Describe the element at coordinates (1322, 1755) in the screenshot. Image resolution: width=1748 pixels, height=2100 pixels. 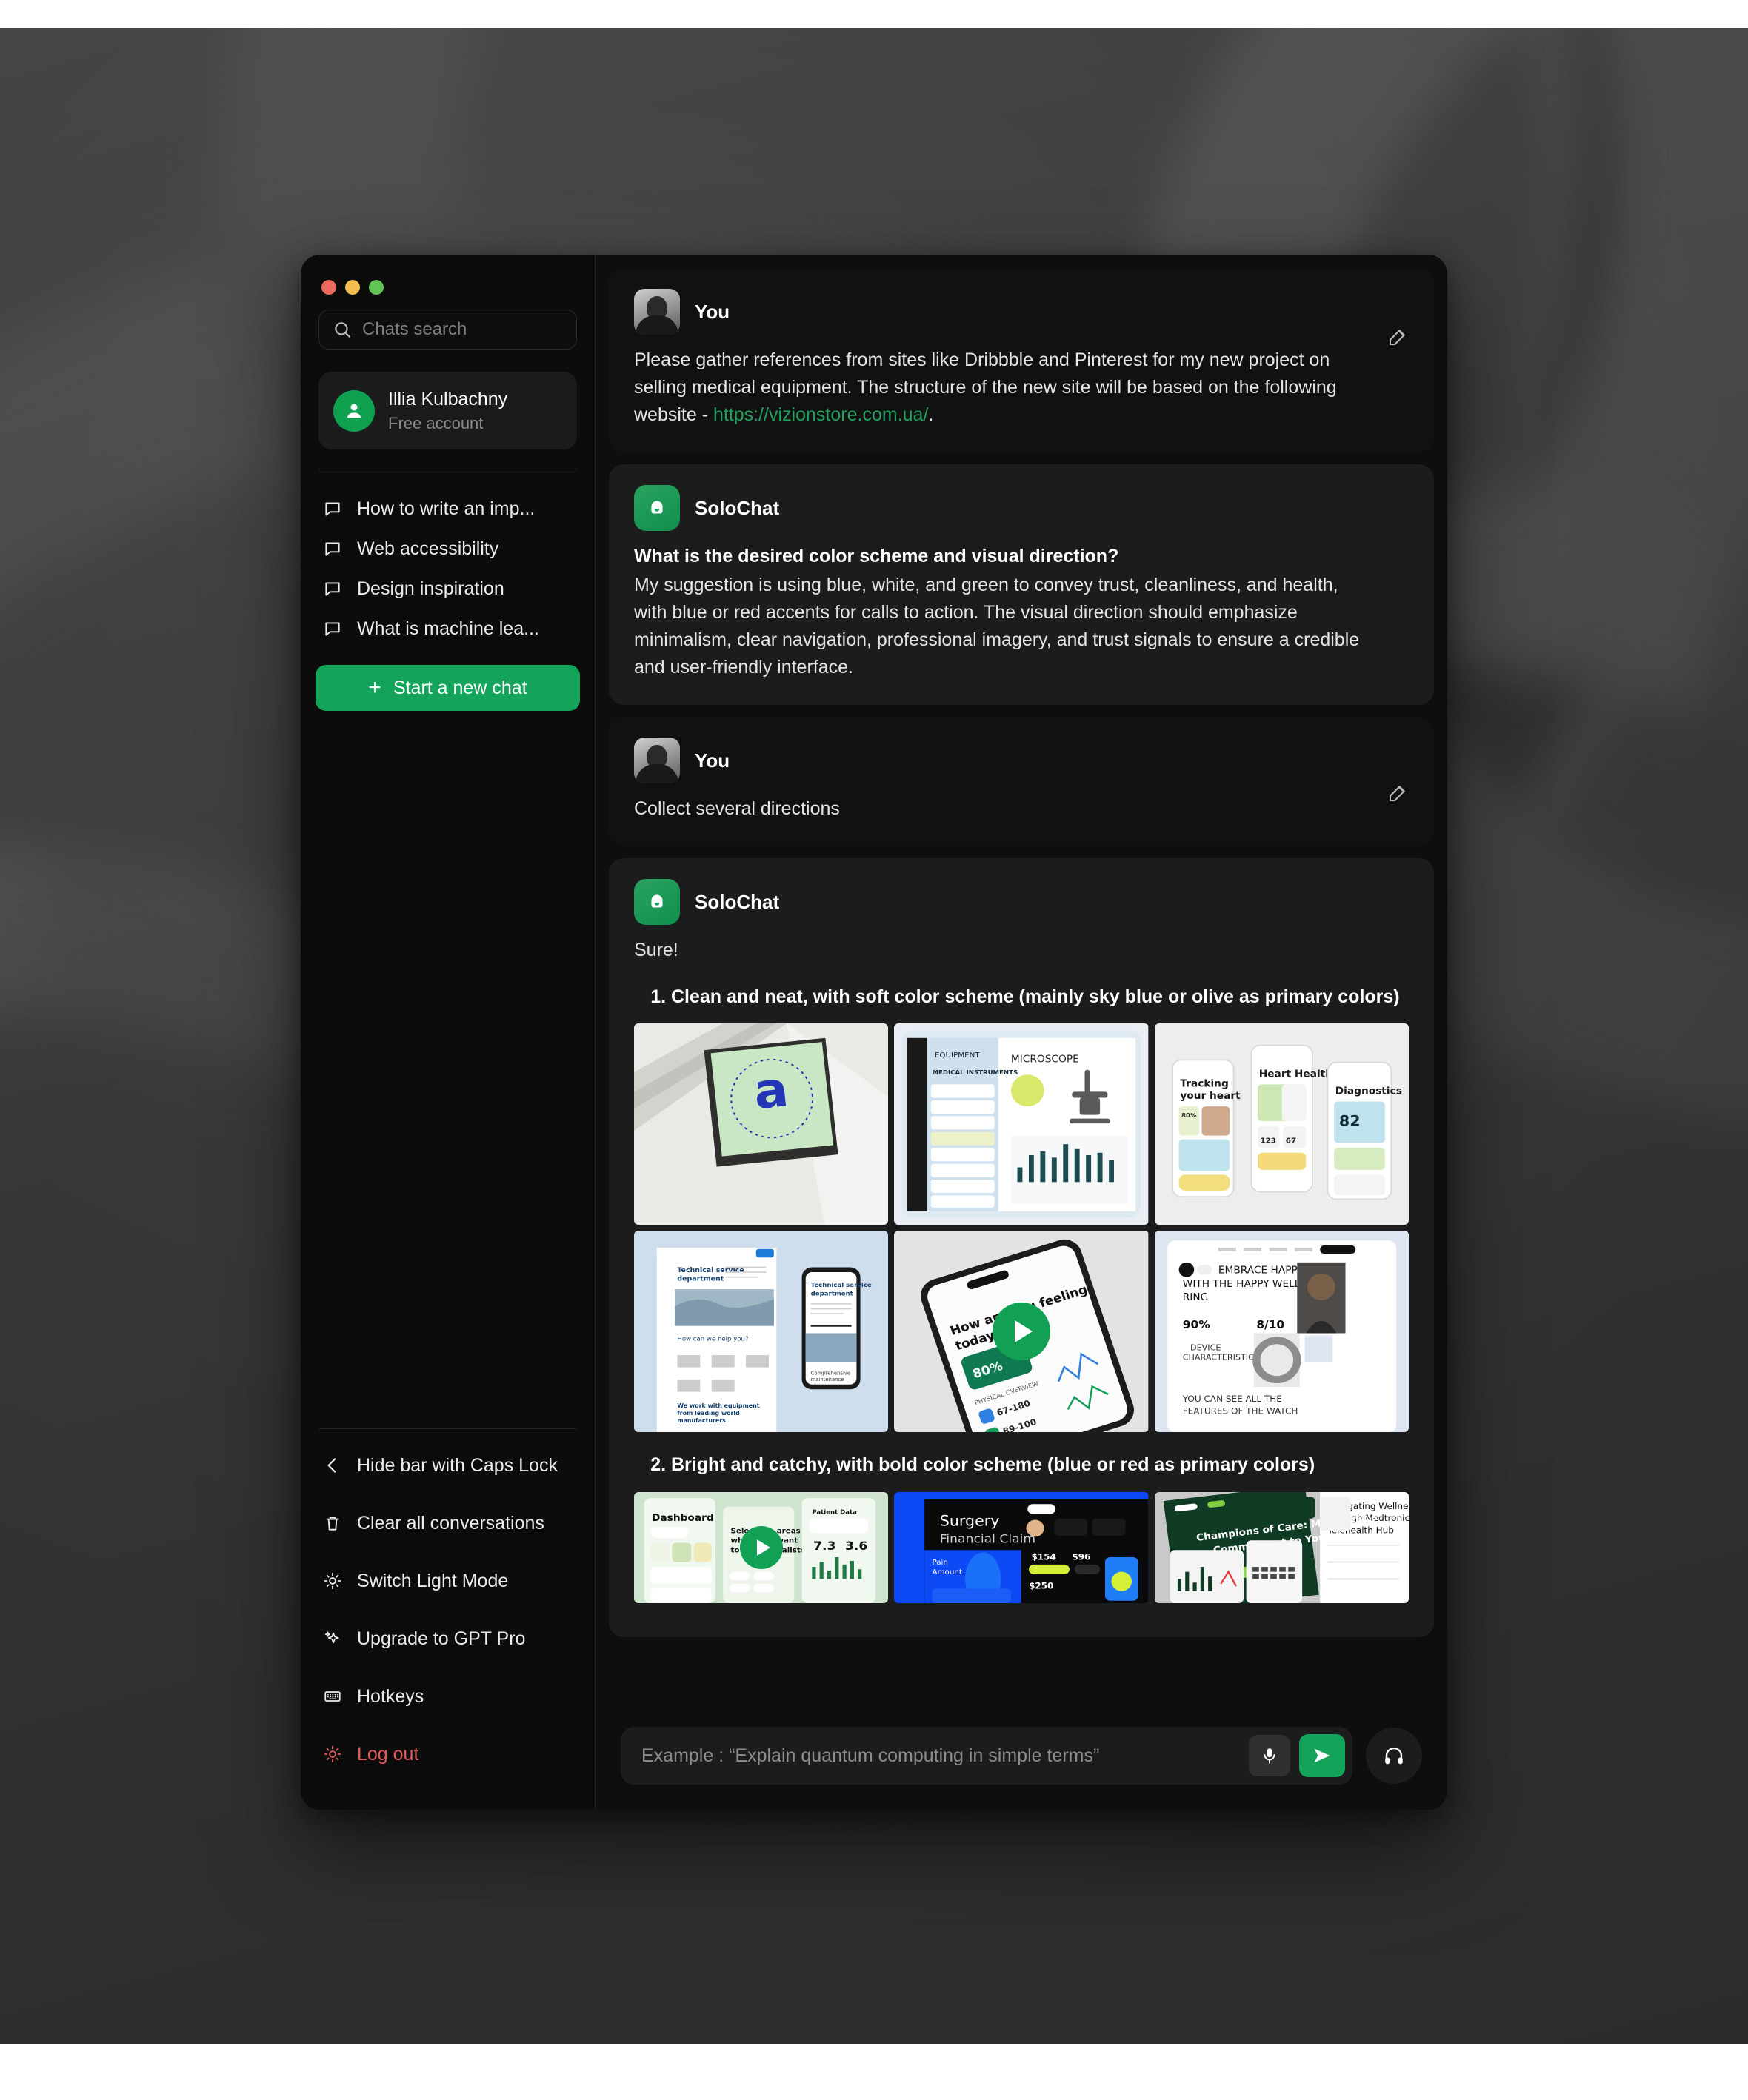
I see `send-button` at that location.